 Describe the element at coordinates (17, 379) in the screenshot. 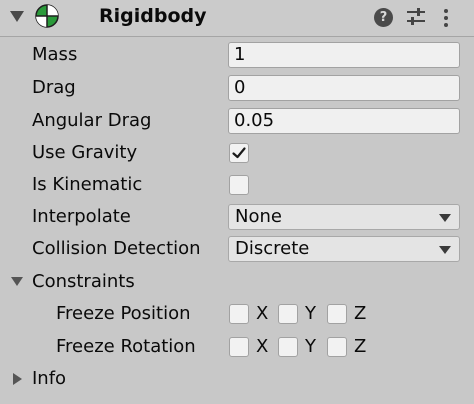

I see `info-foldout-arrow-icon` at that location.